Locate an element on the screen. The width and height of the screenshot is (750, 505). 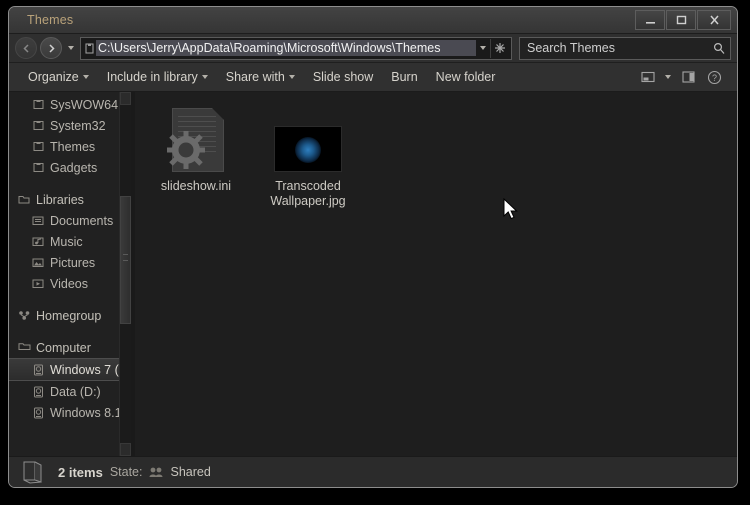
file-name-label: Transcoded Wallpaper.jpg is located at coordinates (308, 193).